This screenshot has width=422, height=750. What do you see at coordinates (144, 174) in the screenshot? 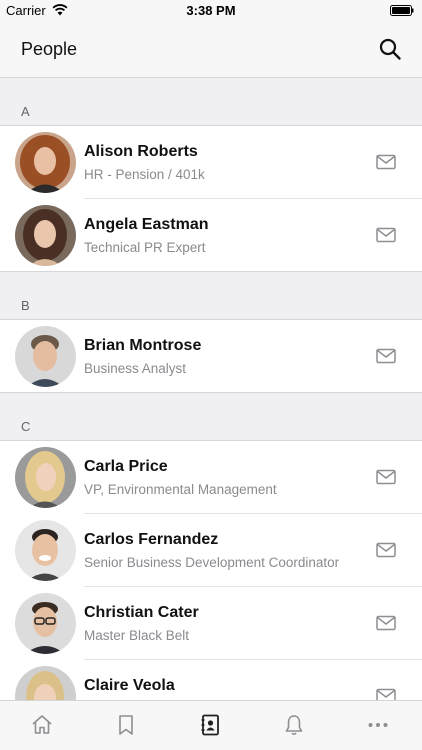
I see `person-role: HR - Pension / 401k` at bounding box center [144, 174].